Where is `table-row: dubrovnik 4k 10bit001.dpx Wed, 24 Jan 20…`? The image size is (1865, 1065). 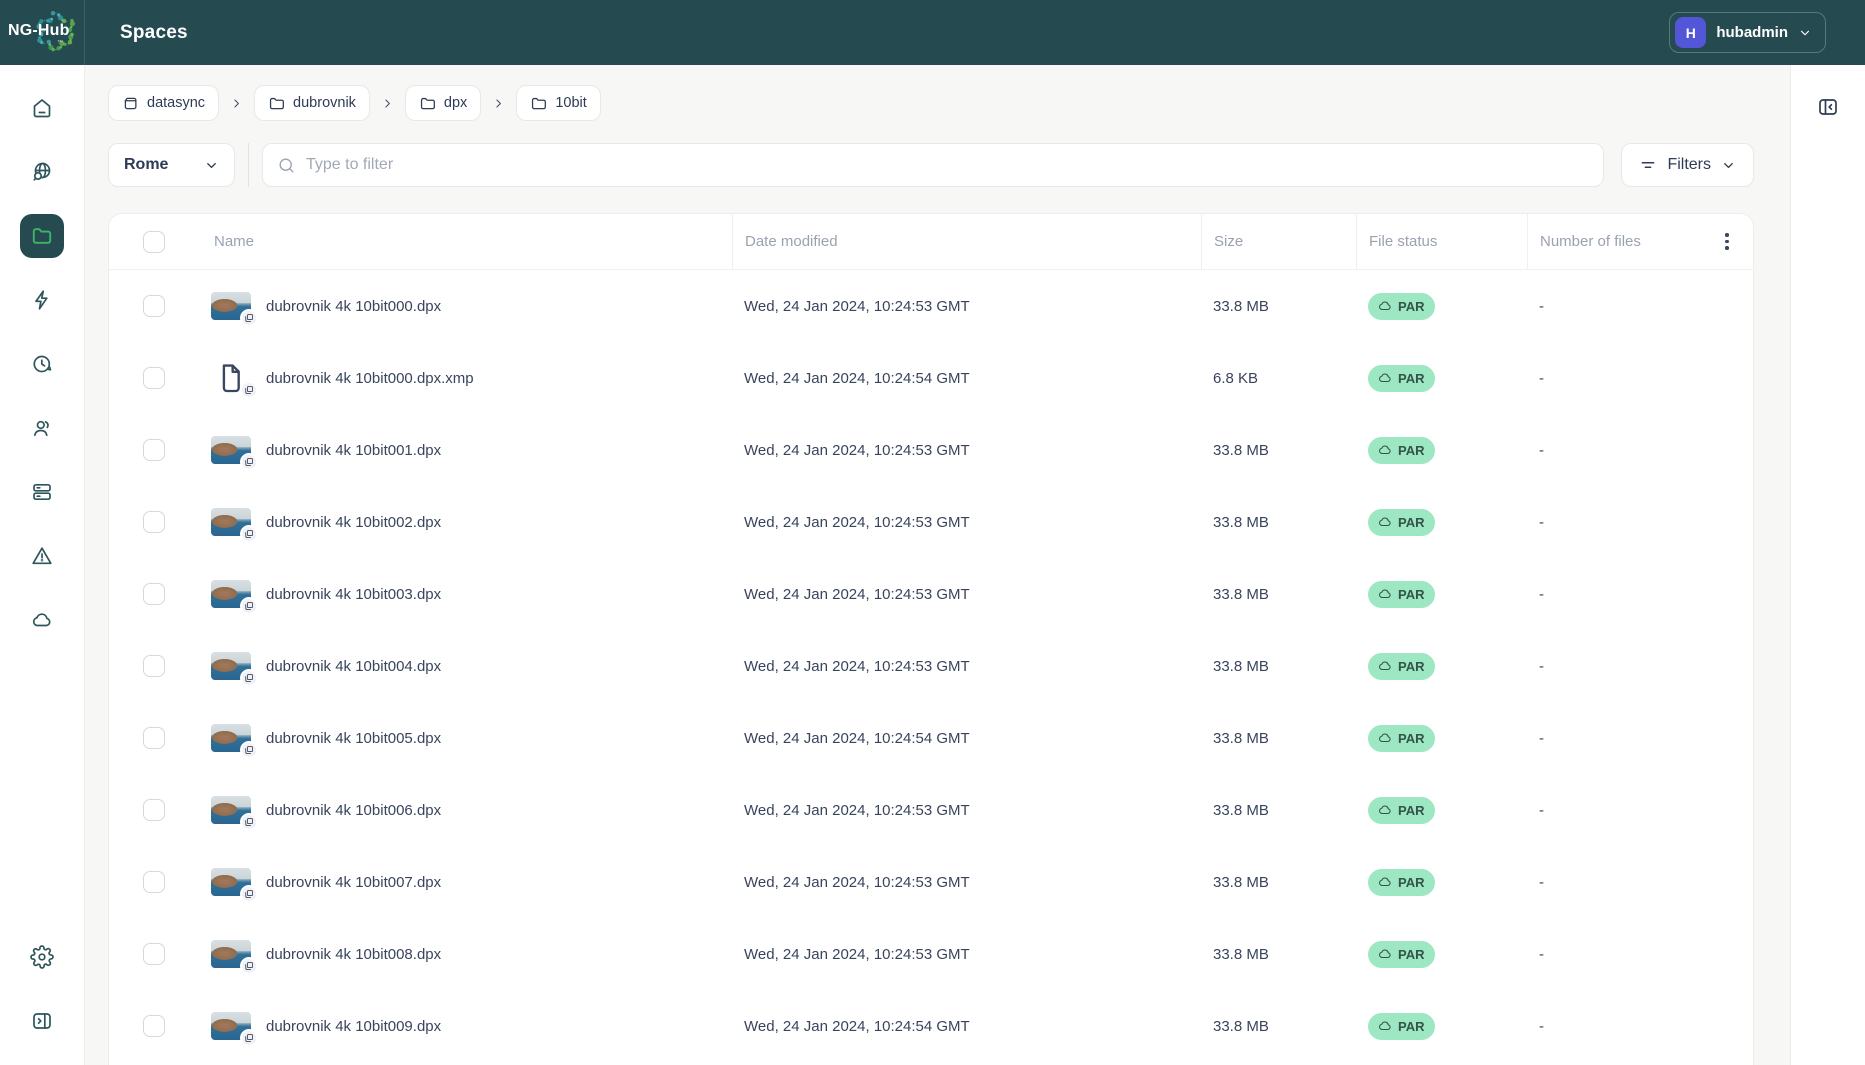 table-row: dubrovnik 4k 10bit001.dpx Wed, 24 Jan 20… is located at coordinates (931, 450).